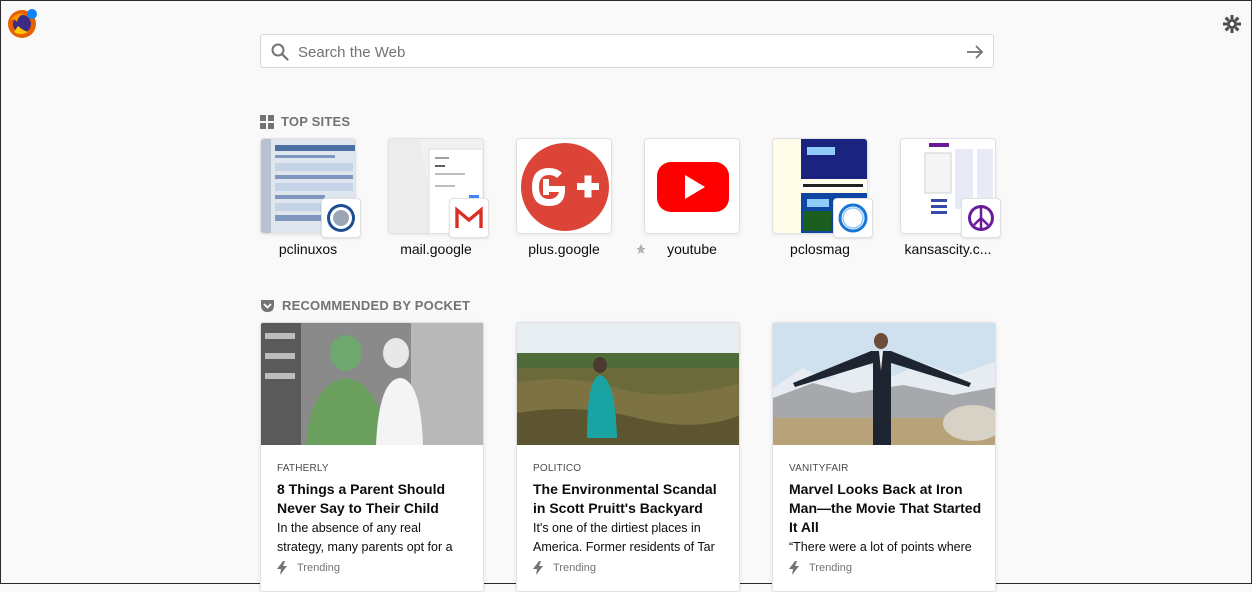 This screenshot has width=1252, height=592. I want to click on top-site-tile-youtube: youtube, so click(688, 197).